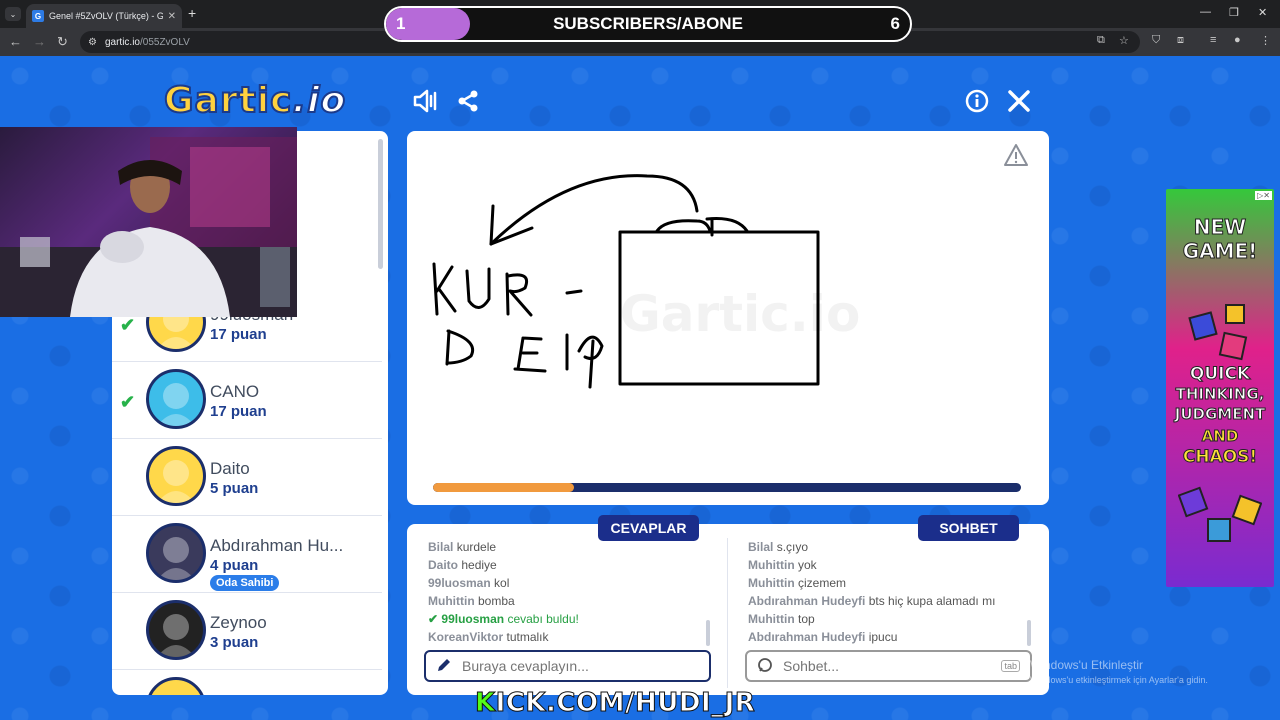  Describe the element at coordinates (883, 637) in the screenshot. I see `message-text: ipucu` at that location.